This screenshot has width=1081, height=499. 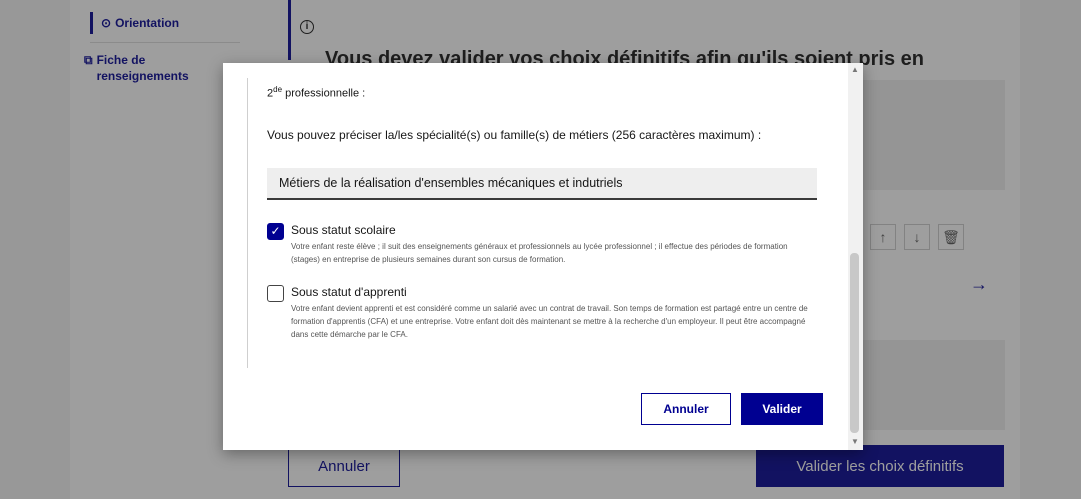 I want to click on checkbox-apprenti, so click(x=275, y=293).